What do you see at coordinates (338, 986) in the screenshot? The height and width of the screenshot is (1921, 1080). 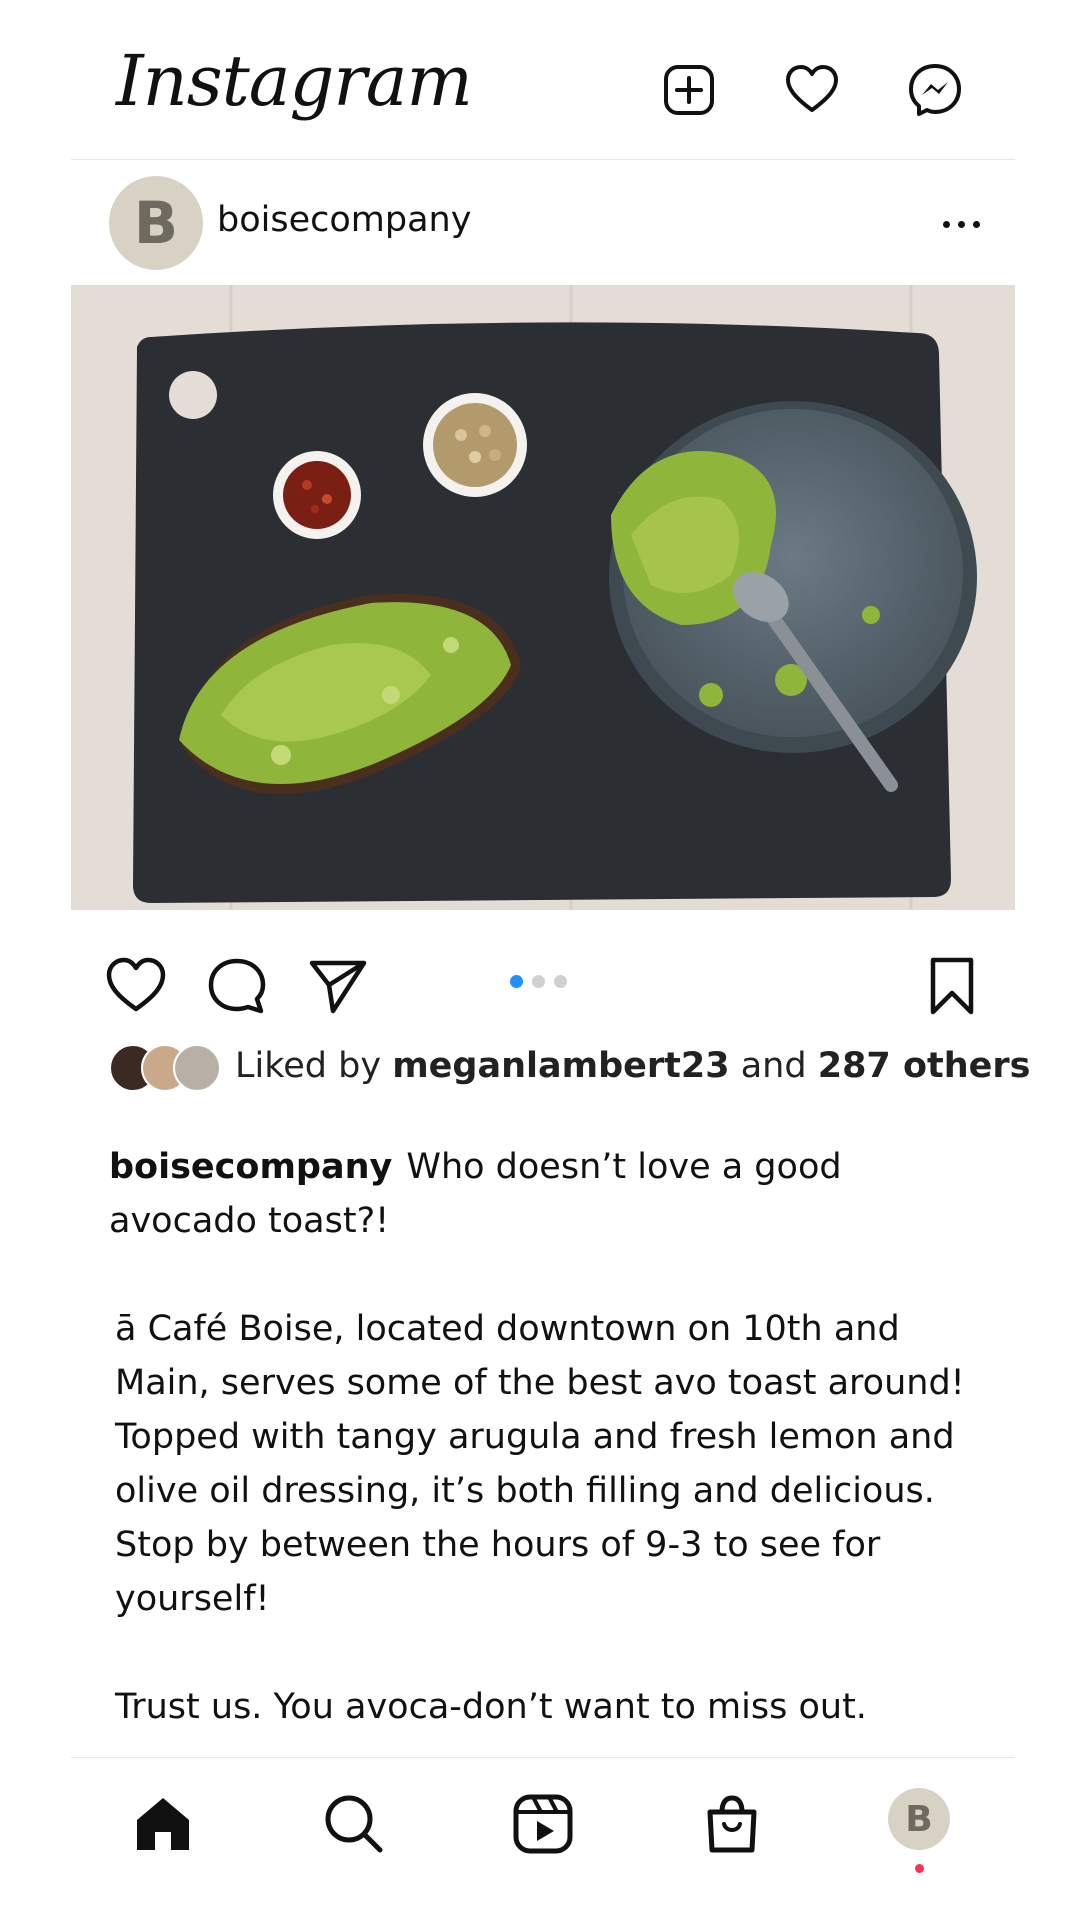 I see `share-icon` at bounding box center [338, 986].